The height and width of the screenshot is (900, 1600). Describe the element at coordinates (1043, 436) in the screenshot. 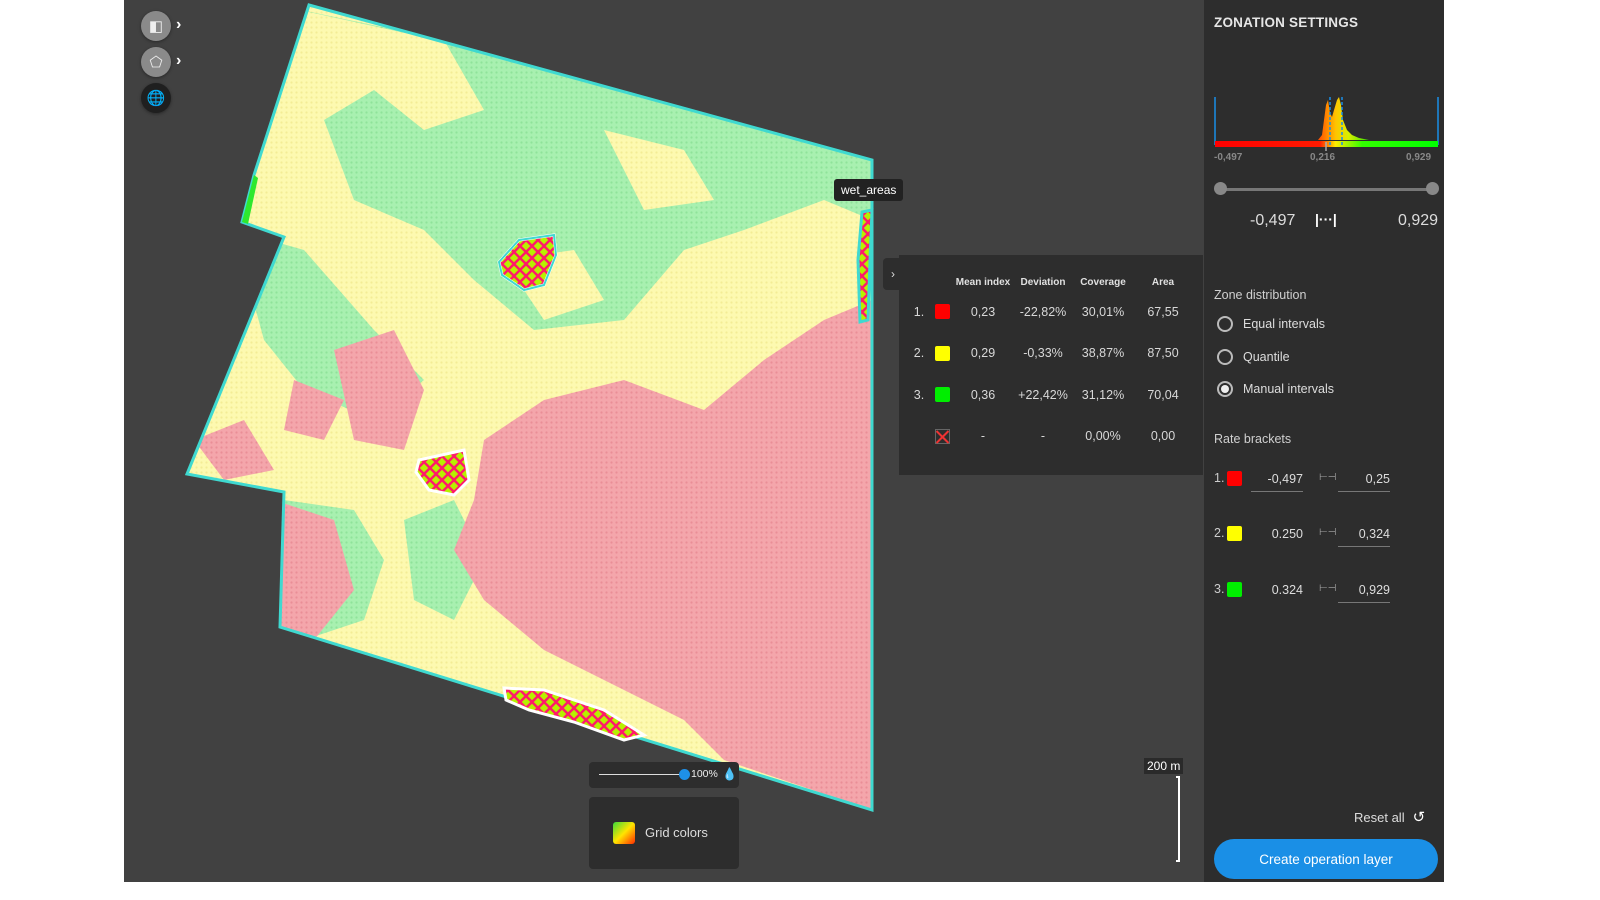

I see `deviation: -` at that location.